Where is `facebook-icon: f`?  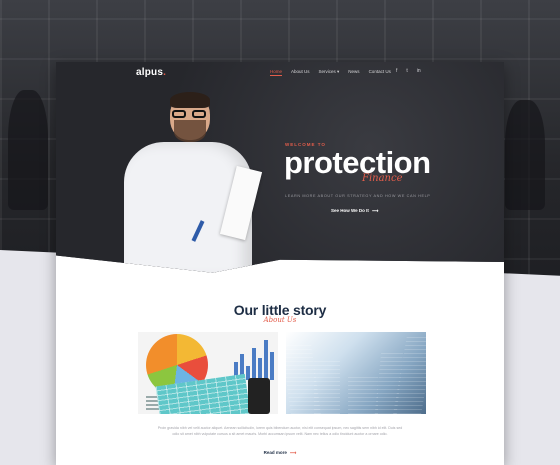
facebook-icon: f is located at coordinates (396, 71).